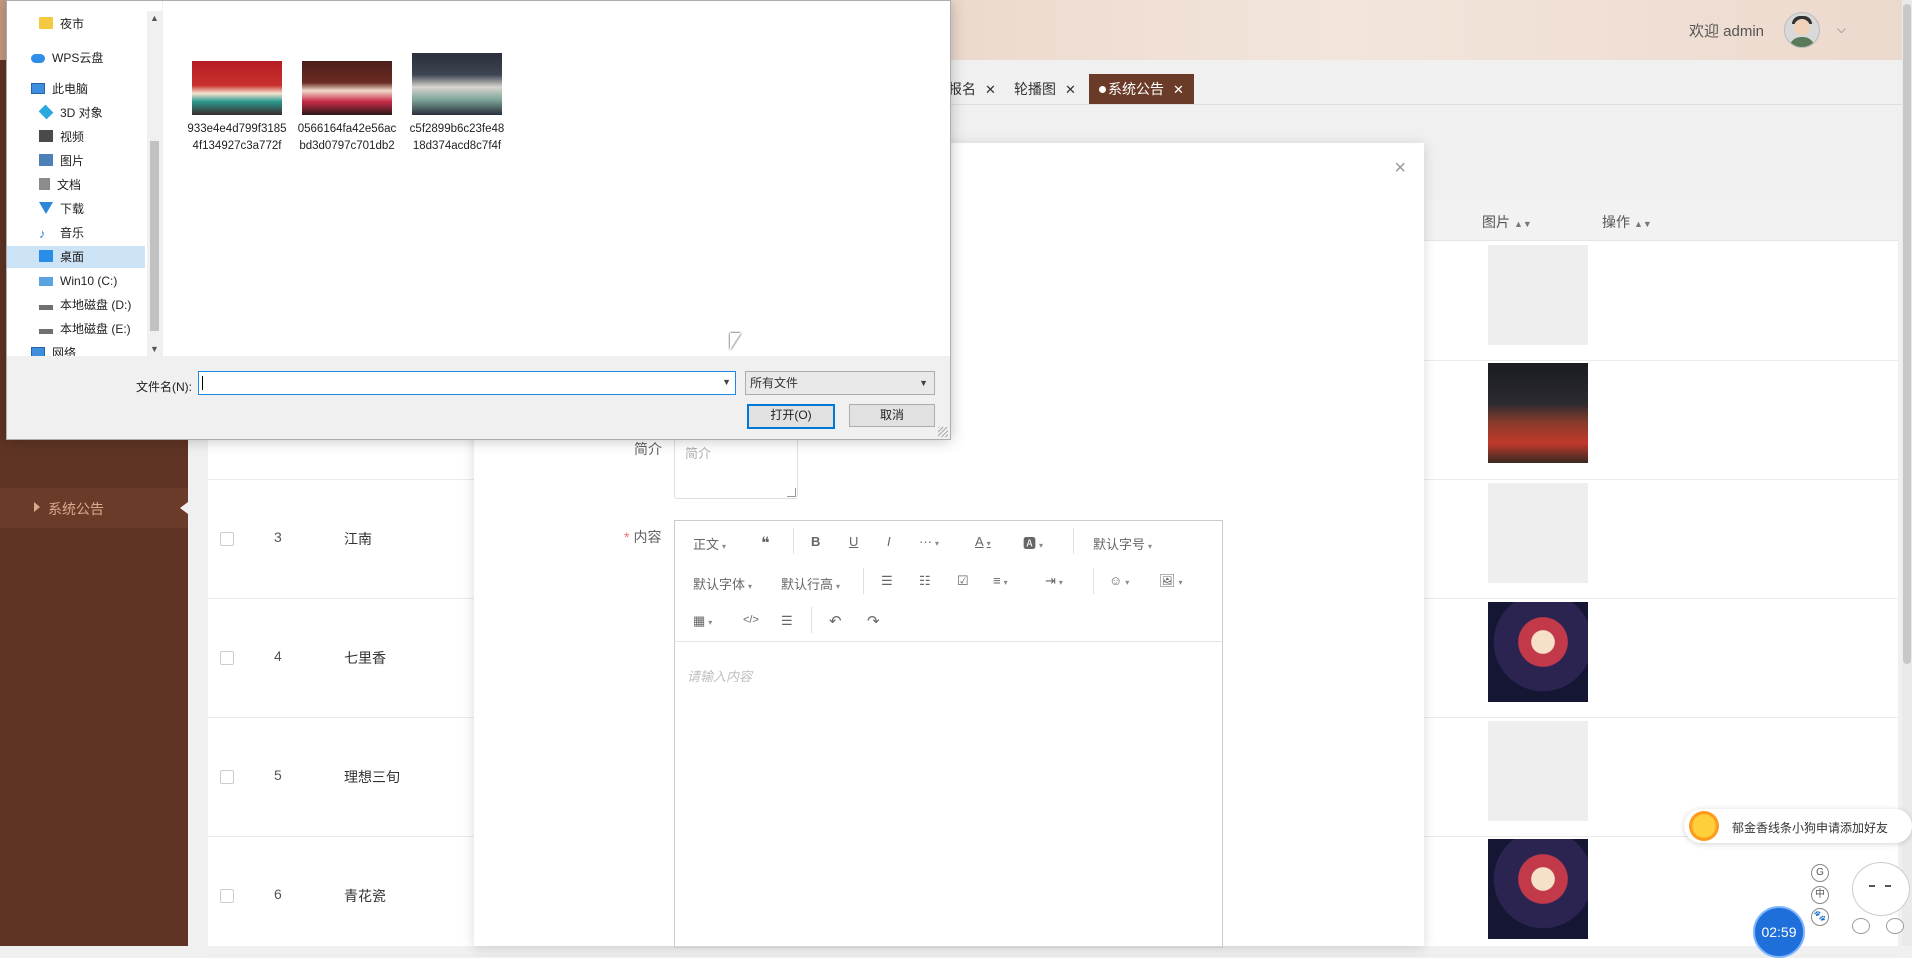 The image size is (1912, 958). What do you see at coordinates (59, 89) in the screenshot?
I see `nav-item-this-pc: 此电脑` at bounding box center [59, 89].